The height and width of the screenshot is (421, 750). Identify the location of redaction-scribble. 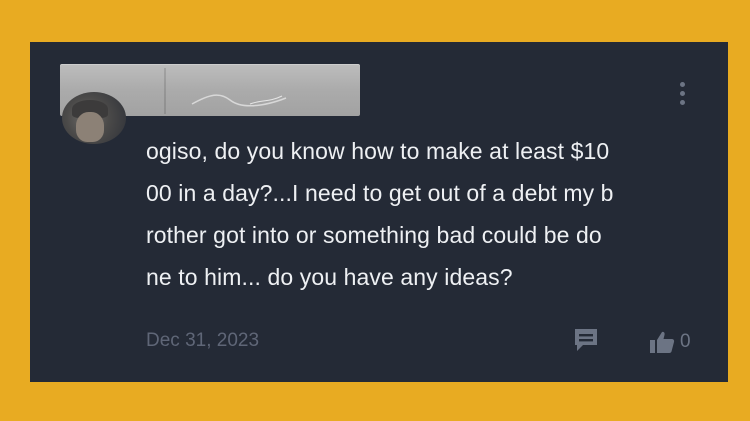
(239, 100).